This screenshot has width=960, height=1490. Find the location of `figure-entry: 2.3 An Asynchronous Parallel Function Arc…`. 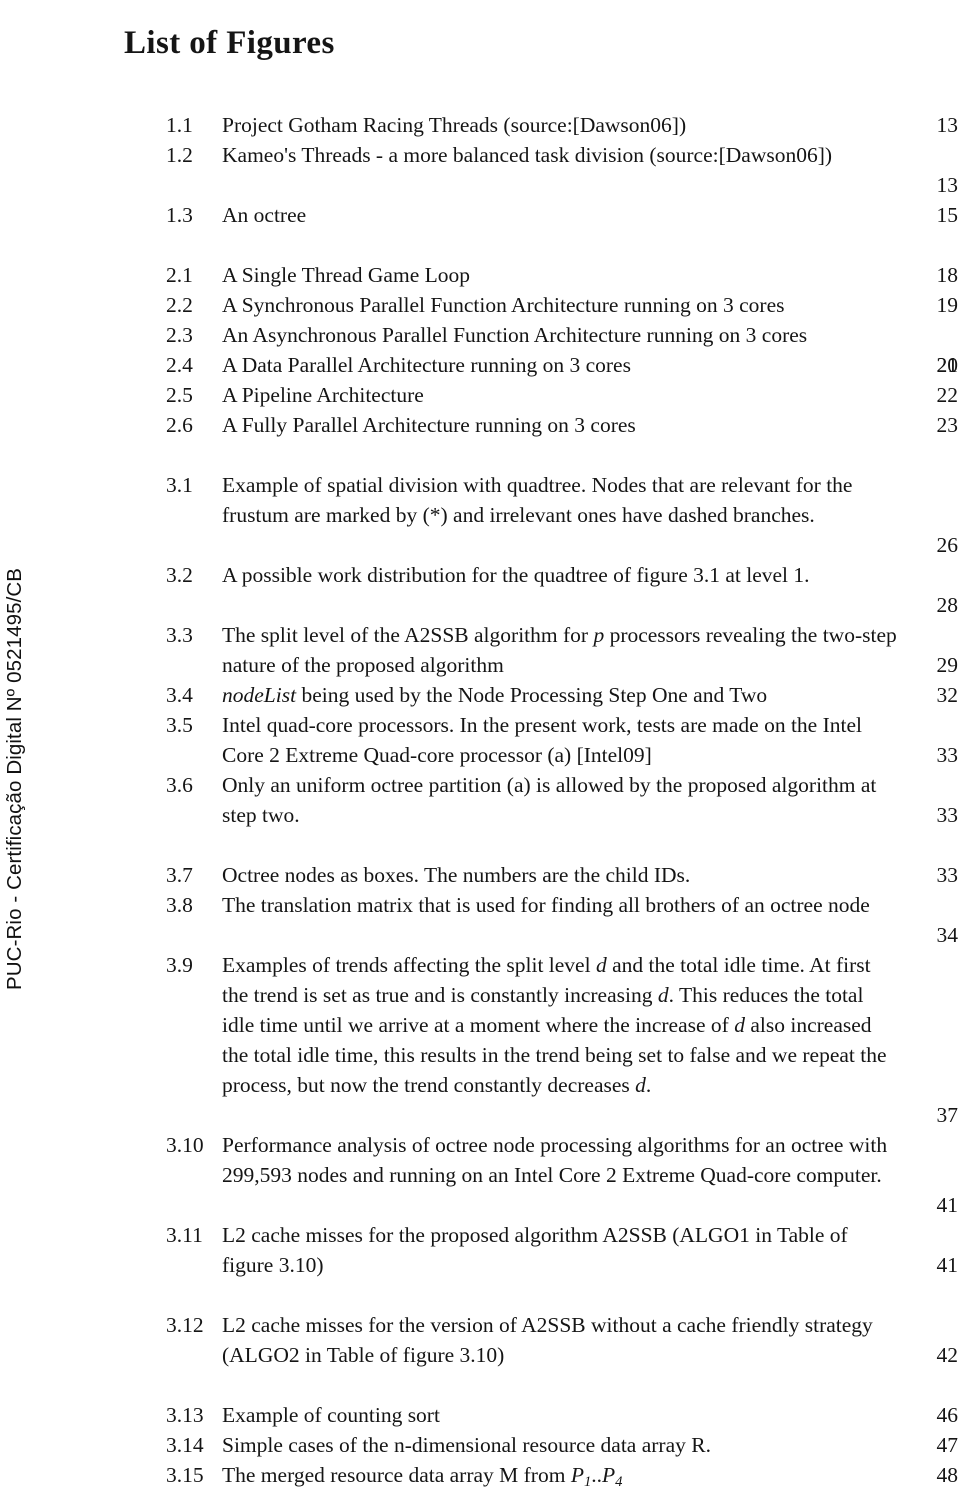

figure-entry: 2.3 An Asynchronous Parallel Function Arc… is located at coordinates (480, 348).